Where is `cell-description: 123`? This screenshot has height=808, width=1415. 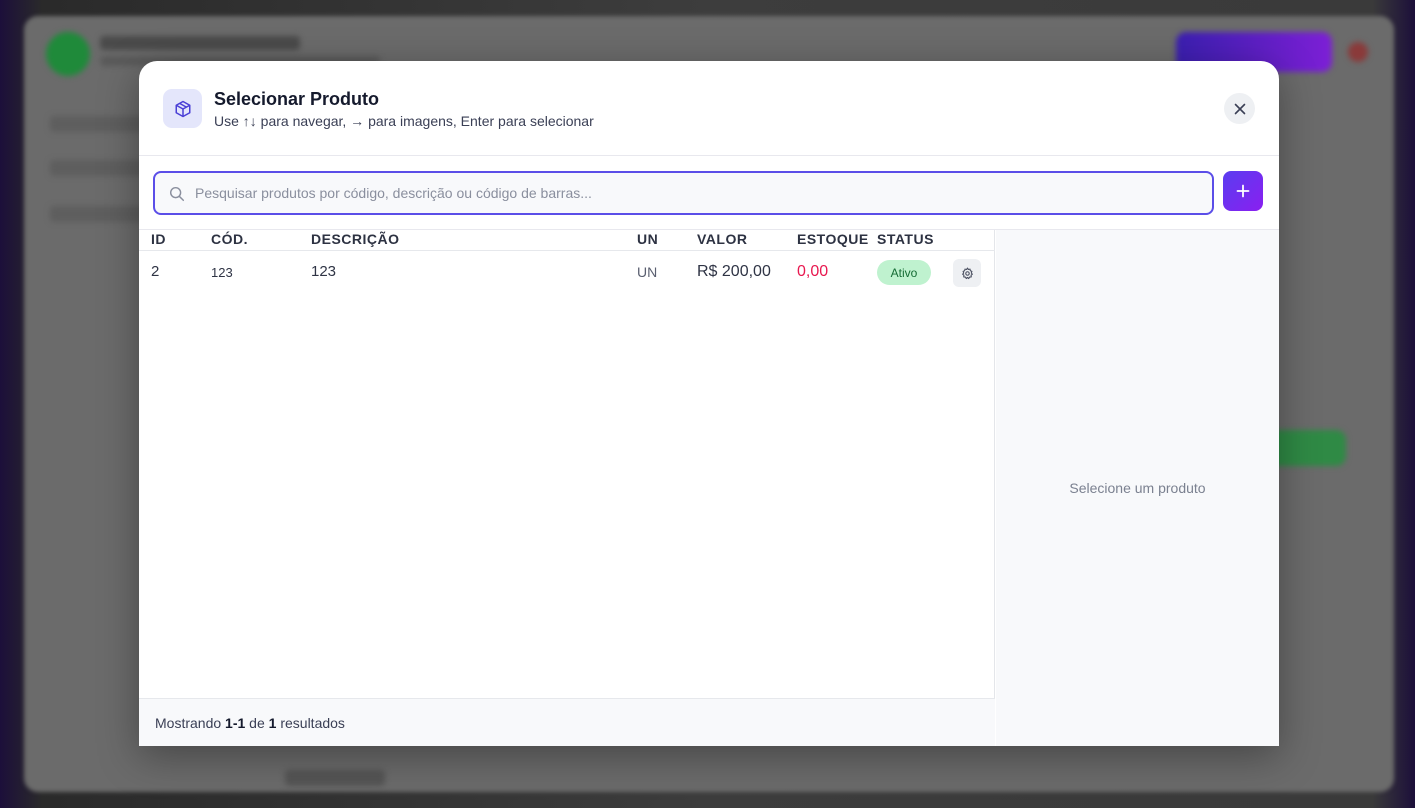 cell-description: 123 is located at coordinates (324, 271).